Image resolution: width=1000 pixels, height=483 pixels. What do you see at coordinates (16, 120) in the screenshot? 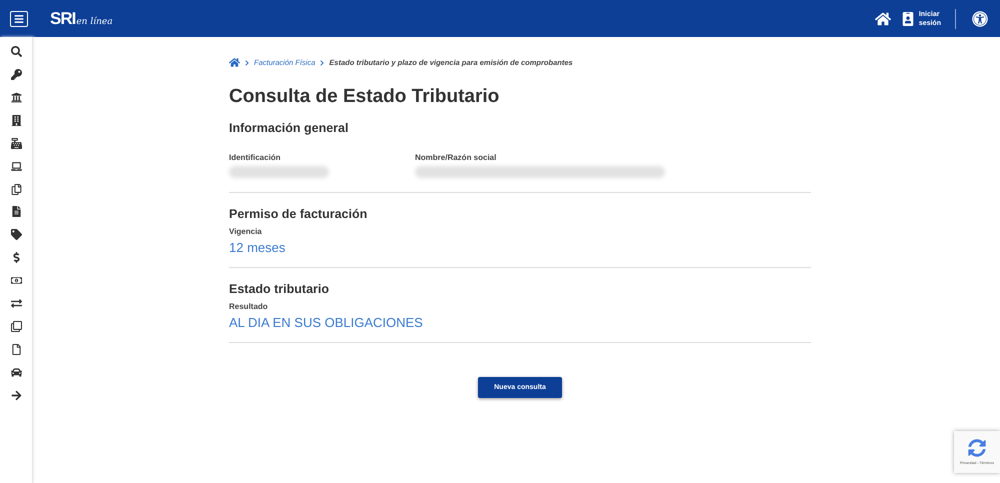
I see `building-icon` at bounding box center [16, 120].